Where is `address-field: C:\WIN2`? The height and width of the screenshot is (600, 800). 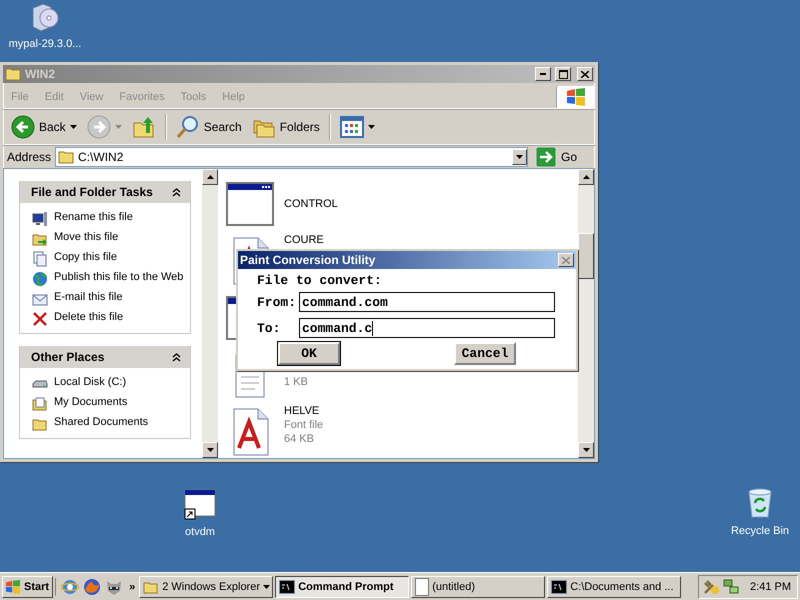
address-field: C:\WIN2 is located at coordinates (291, 157).